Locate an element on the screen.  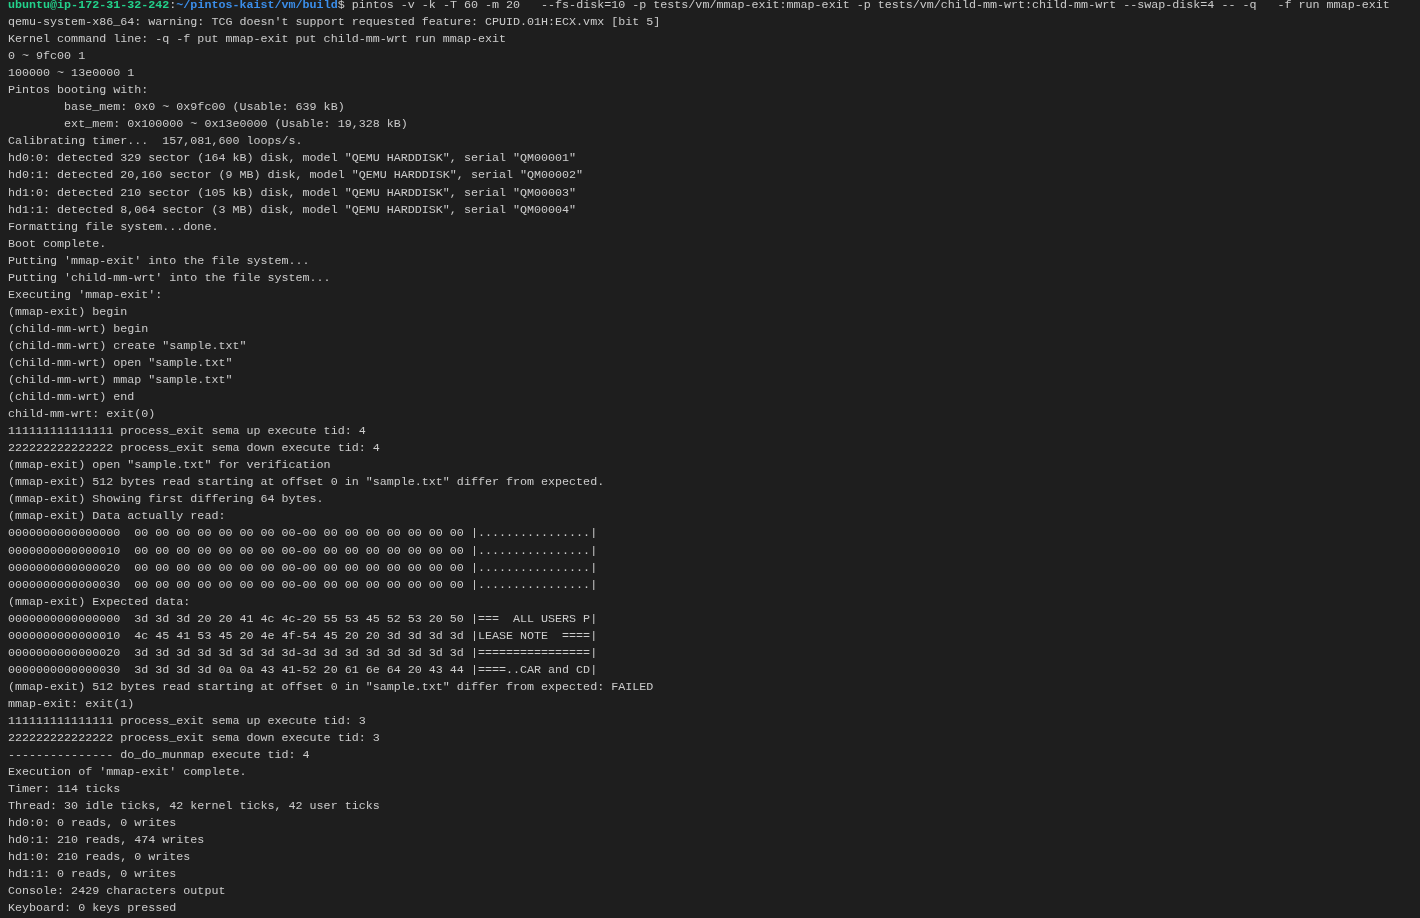
output-line: (mmap-exit) begin is located at coordinates (68, 311).